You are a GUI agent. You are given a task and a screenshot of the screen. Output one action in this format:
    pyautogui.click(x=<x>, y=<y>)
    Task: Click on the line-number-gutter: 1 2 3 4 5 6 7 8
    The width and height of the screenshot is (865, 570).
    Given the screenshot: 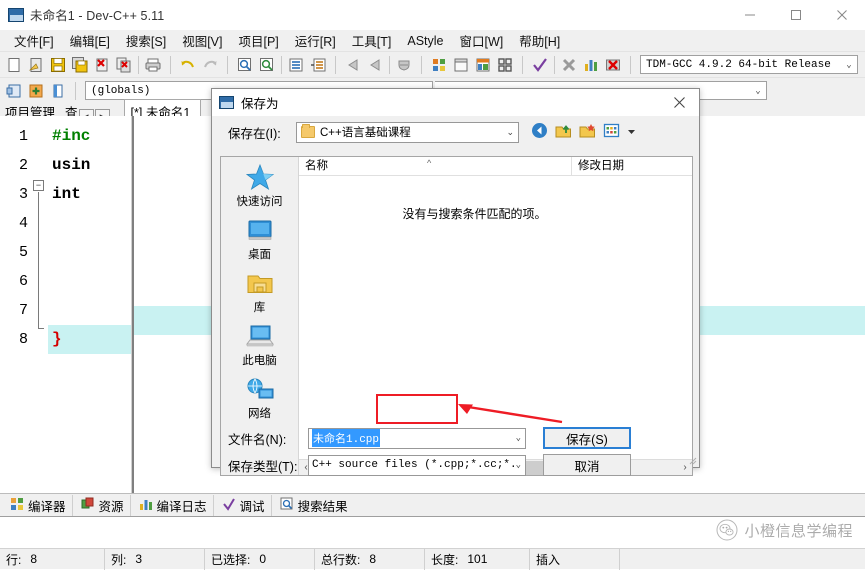 What is the action you would take?
    pyautogui.click(x=16, y=304)
    